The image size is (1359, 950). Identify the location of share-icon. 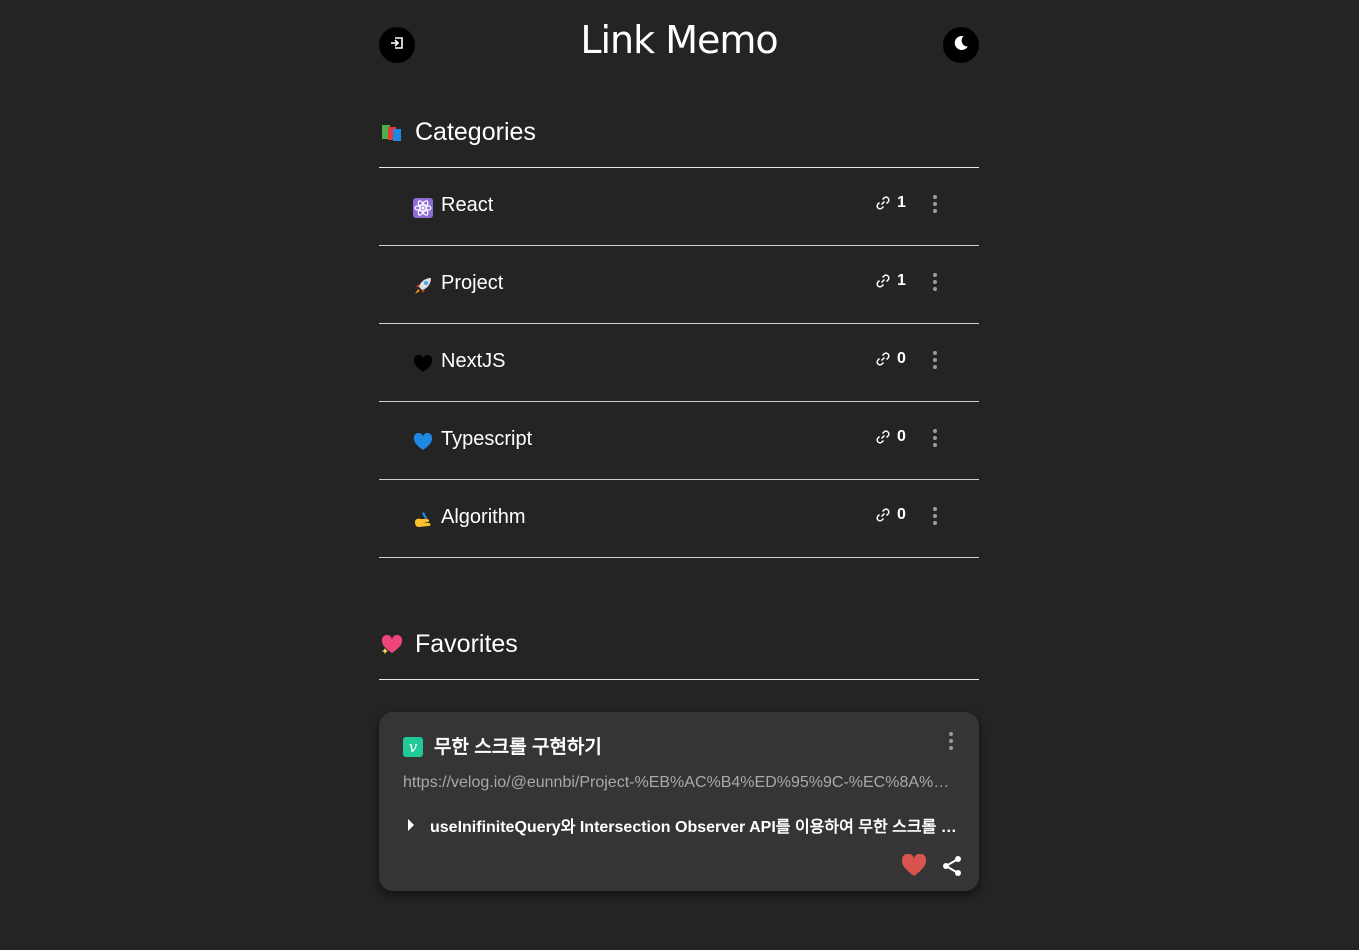
(952, 865).